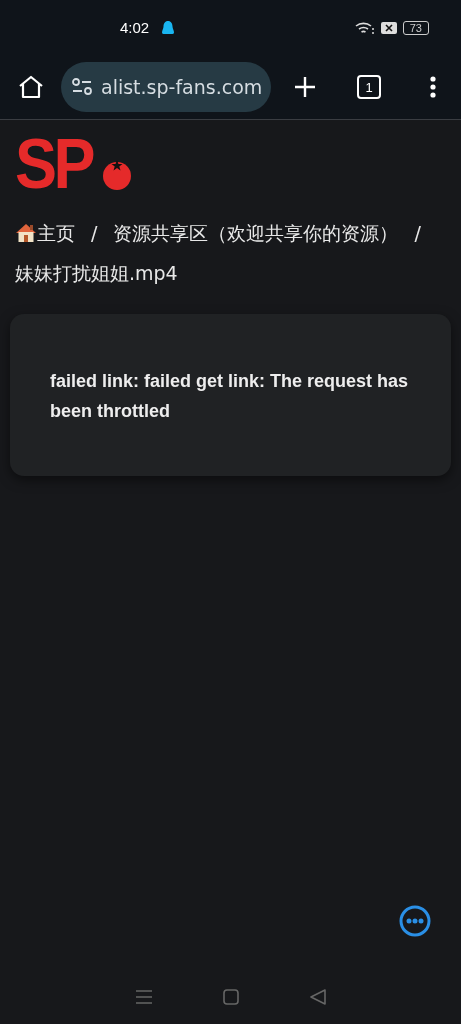 The height and width of the screenshot is (1024, 461). I want to click on clock-time: 4:02, so click(135, 27).